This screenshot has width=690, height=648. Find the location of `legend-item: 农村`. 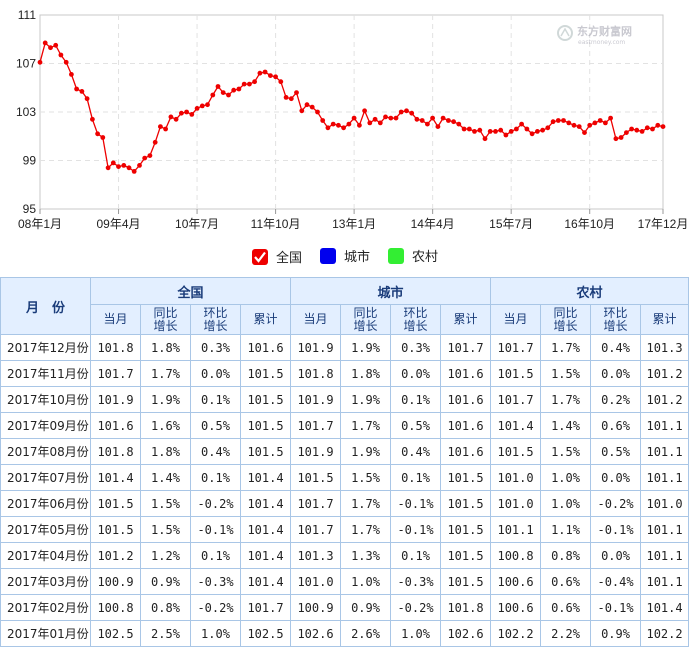

legend-item: 农村 is located at coordinates (413, 255).